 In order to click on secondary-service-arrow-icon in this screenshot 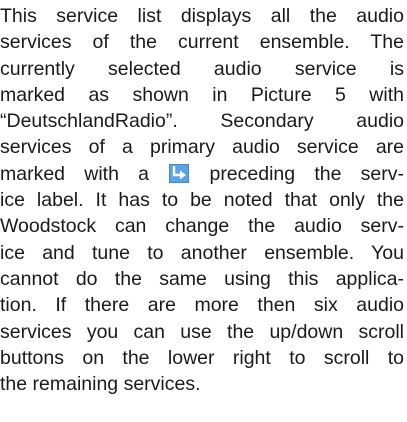, I will do `click(179, 173)`.